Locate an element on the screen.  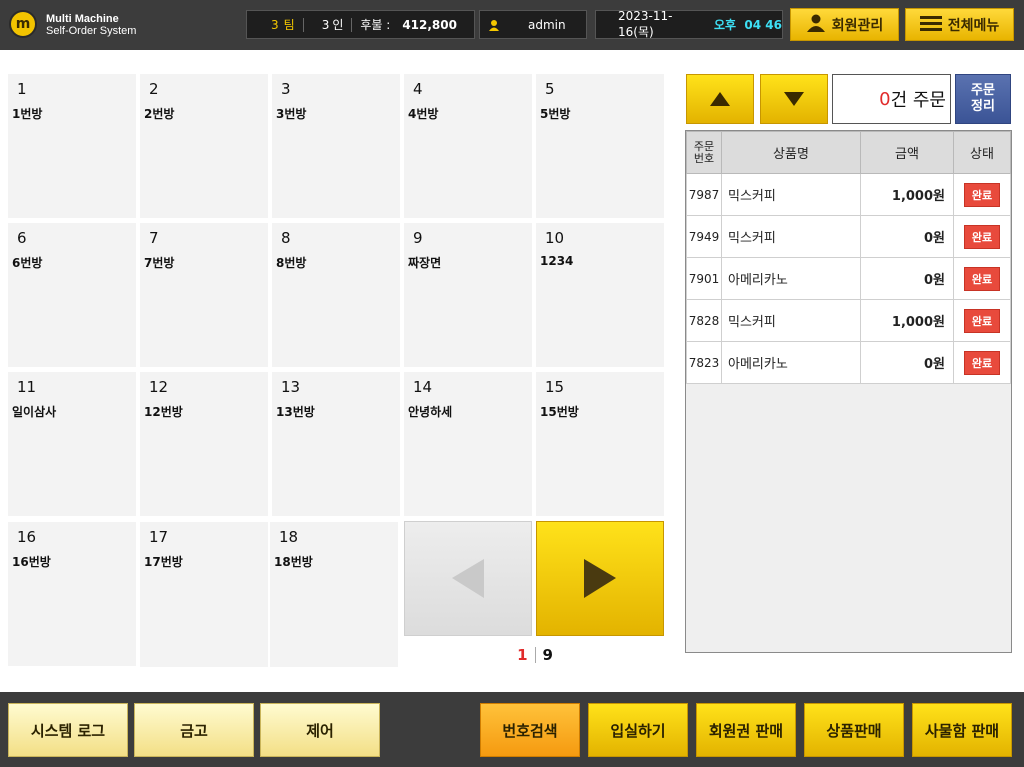
table-row: 7823 아메리카노 0원 완료 is located at coordinates (848, 362).